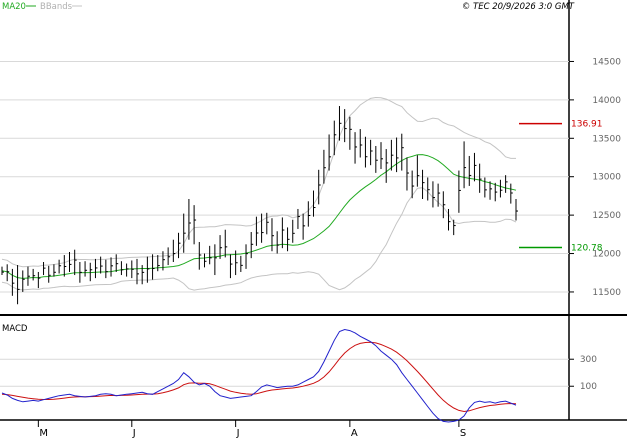 This screenshot has width=627, height=440. I want to click on price-level-label: 120.78, so click(587, 249).